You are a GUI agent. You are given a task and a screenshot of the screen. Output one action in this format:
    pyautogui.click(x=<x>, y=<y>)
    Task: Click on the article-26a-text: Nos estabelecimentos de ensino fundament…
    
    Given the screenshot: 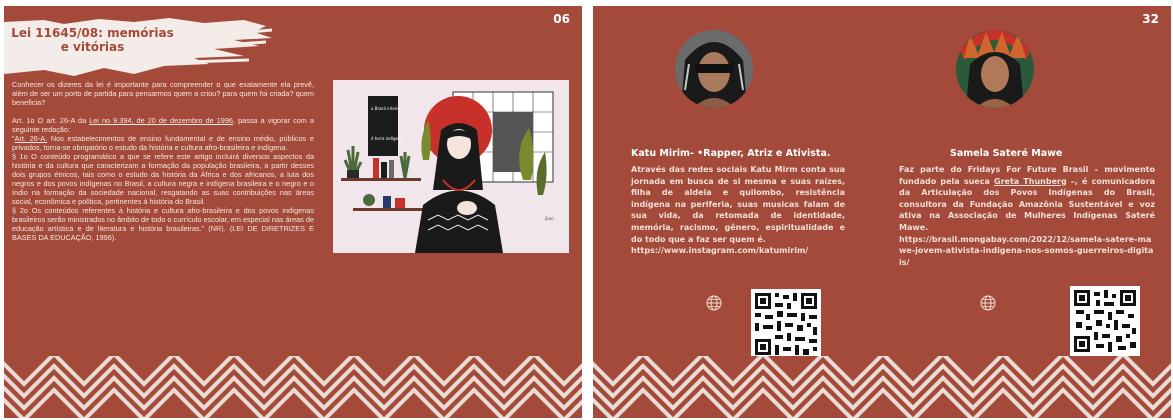 What is the action you would take?
    pyautogui.click(x=163, y=143)
    